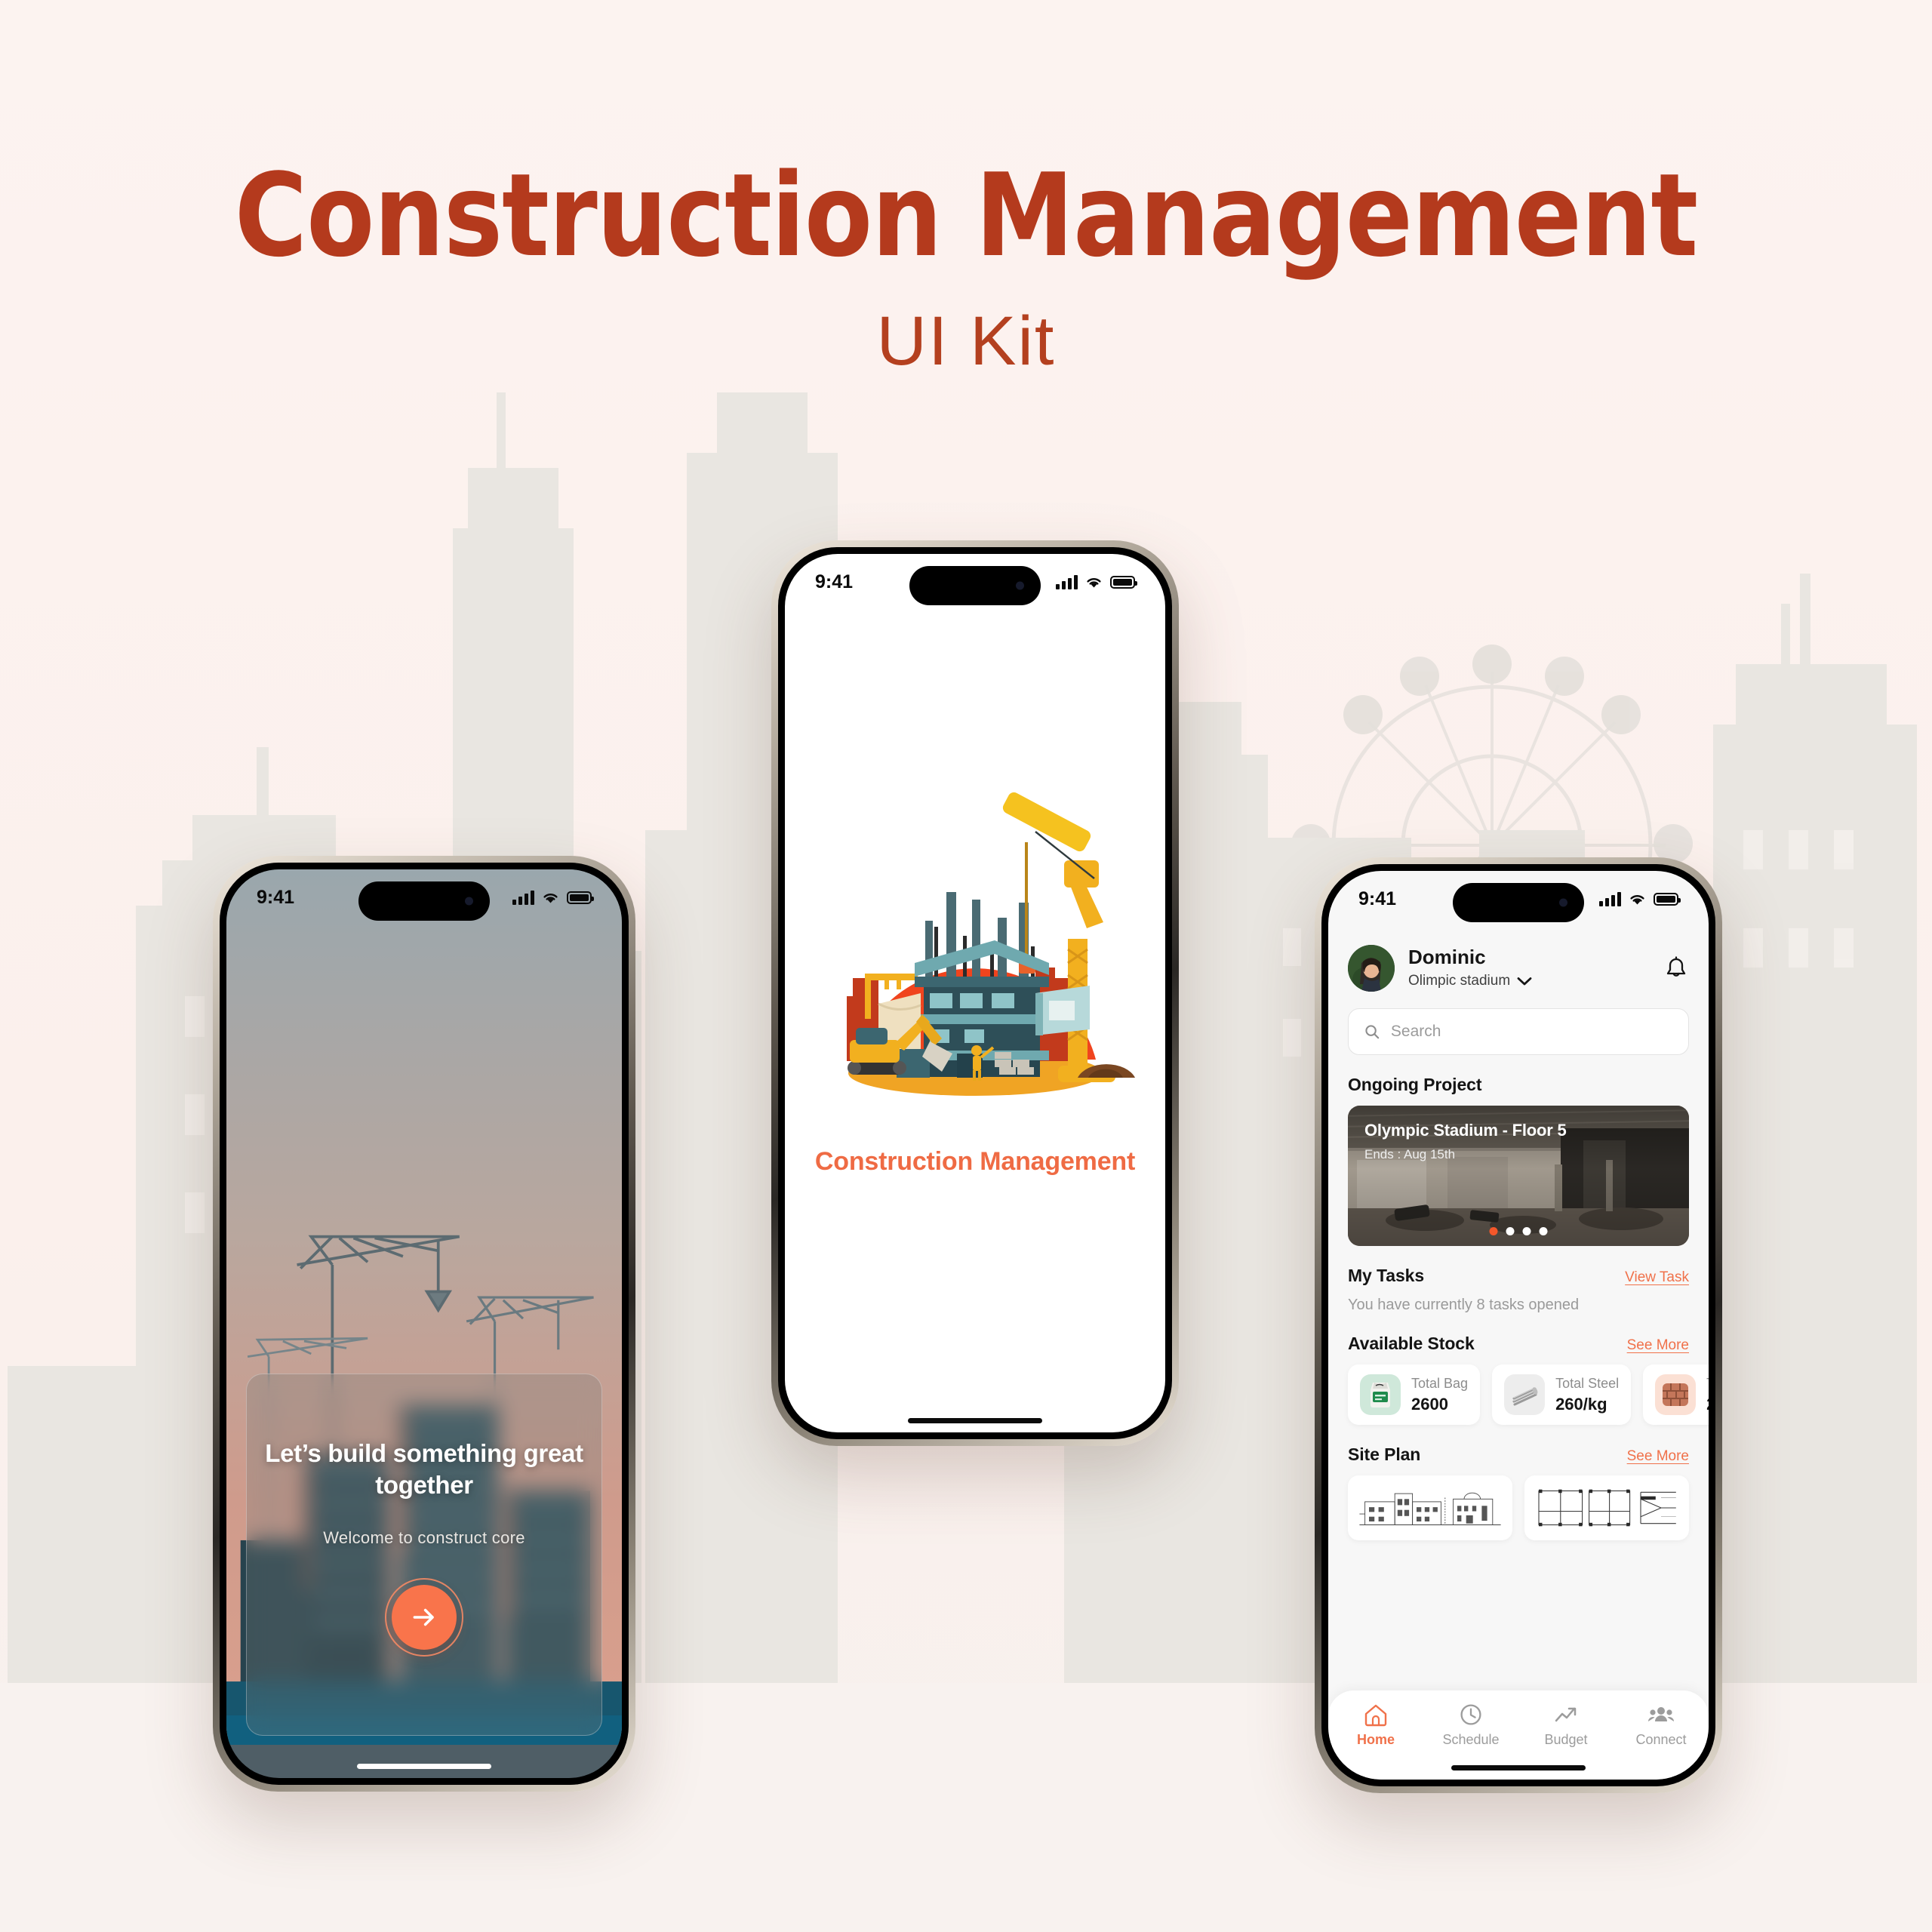 Image resolution: width=1932 pixels, height=1932 pixels. I want to click on tab-home: Home, so click(1375, 1725).